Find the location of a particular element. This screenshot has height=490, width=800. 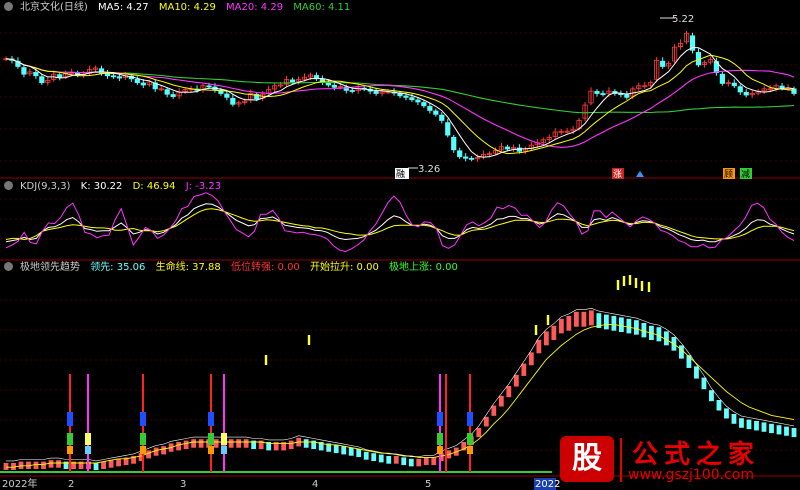

low-price-label: 3.26 is located at coordinates (429, 169).